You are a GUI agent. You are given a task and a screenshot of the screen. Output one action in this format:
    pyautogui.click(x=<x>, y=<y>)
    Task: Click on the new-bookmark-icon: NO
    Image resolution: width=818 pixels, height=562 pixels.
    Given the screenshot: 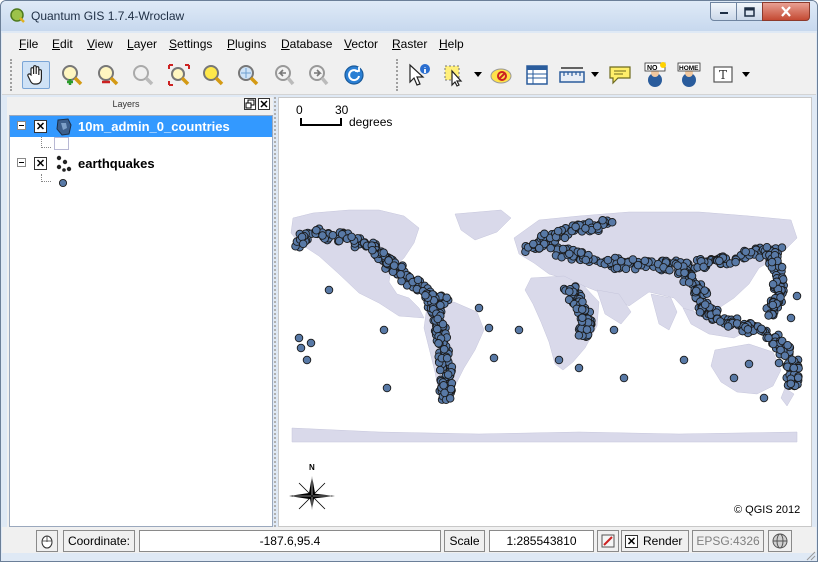 What is the action you would take?
    pyautogui.click(x=655, y=74)
    